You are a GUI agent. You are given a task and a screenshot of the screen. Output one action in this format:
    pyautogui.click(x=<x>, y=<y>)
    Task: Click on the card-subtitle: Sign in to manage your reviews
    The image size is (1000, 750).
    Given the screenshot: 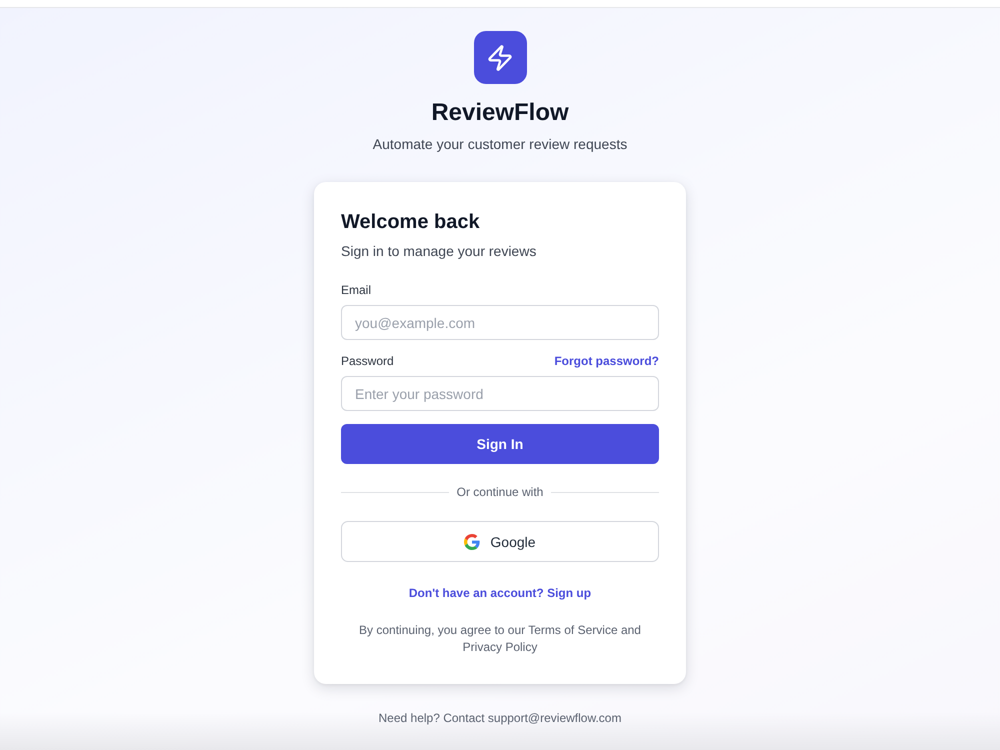 What is the action you would take?
    pyautogui.click(x=439, y=251)
    